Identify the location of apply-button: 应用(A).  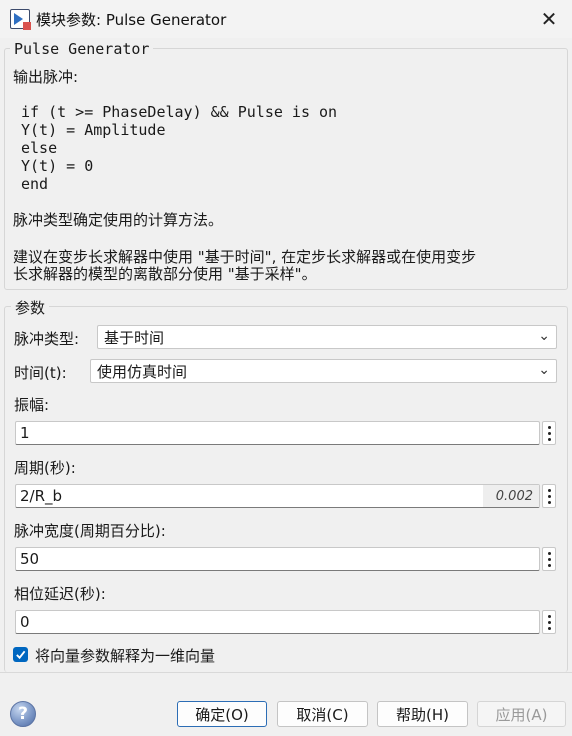
(521, 714).